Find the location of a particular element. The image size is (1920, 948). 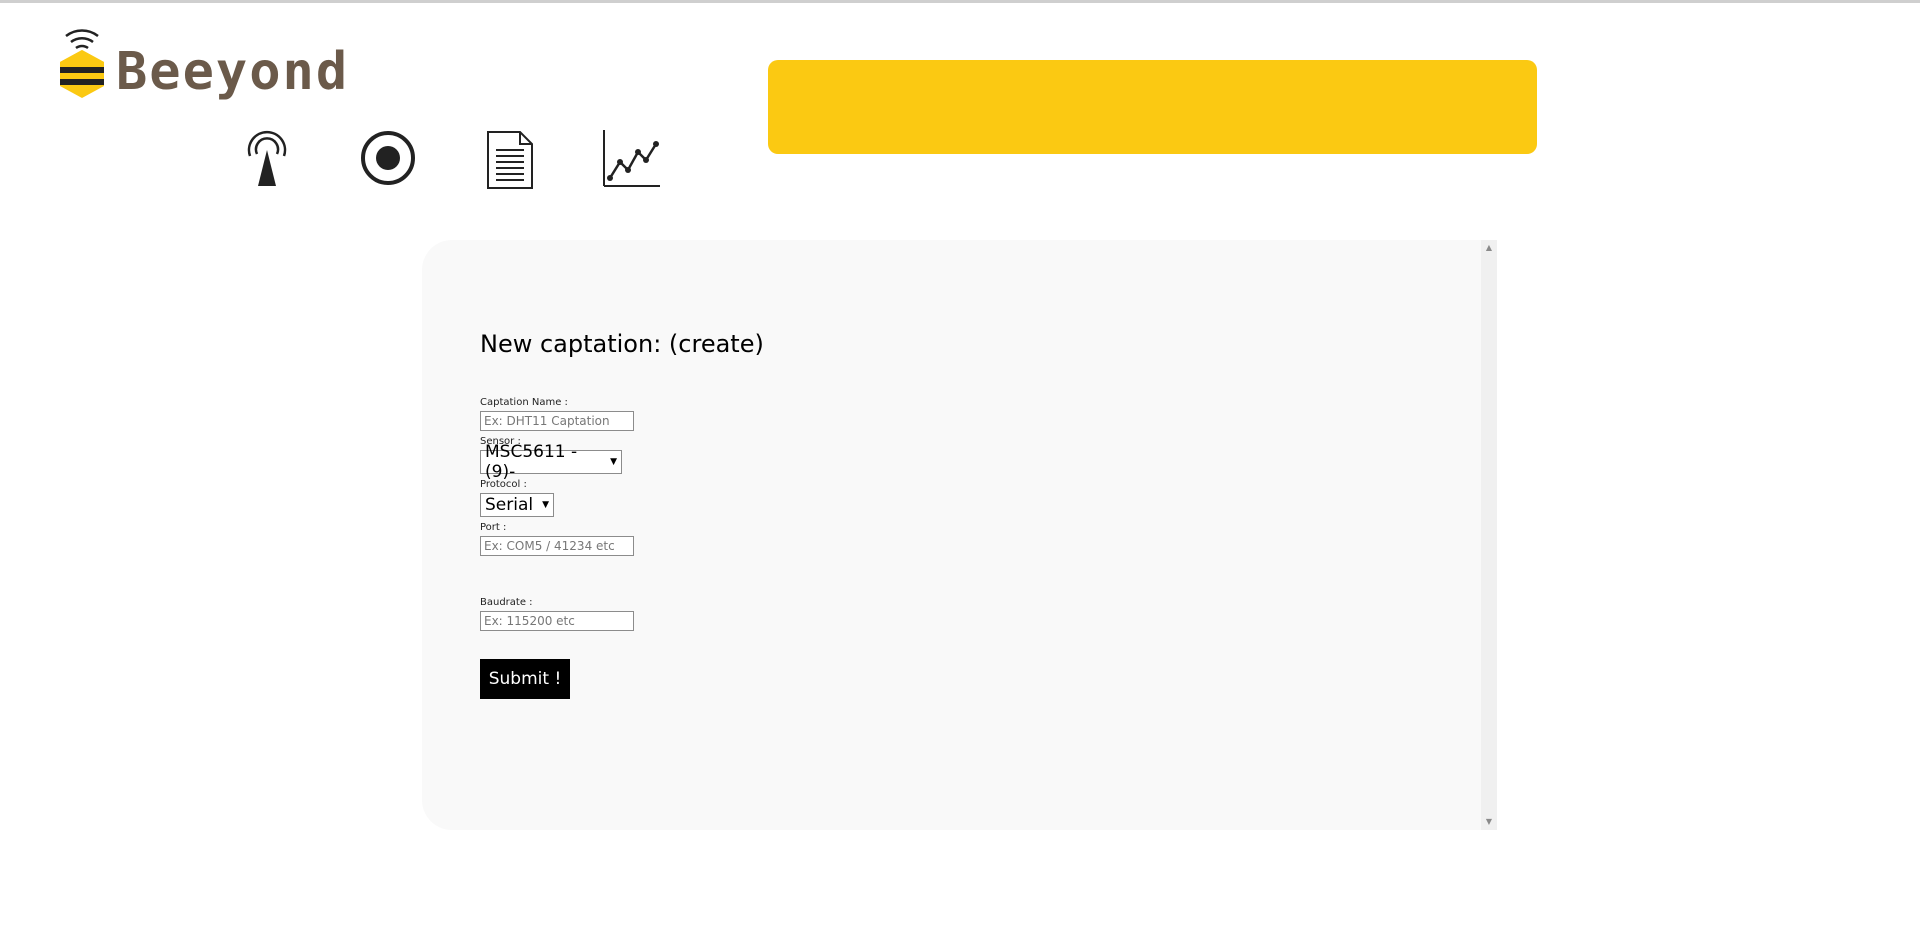

baudrate-input is located at coordinates (557, 621).